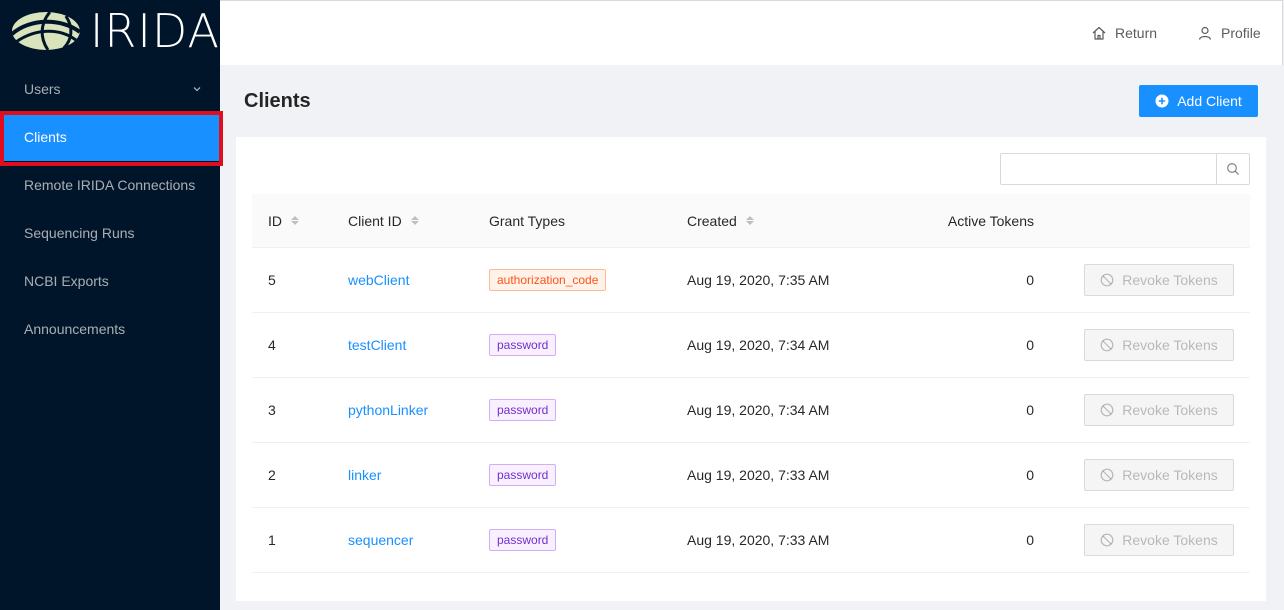 The width and height of the screenshot is (1284, 610). I want to click on client-id-link: testClient, so click(377, 345).